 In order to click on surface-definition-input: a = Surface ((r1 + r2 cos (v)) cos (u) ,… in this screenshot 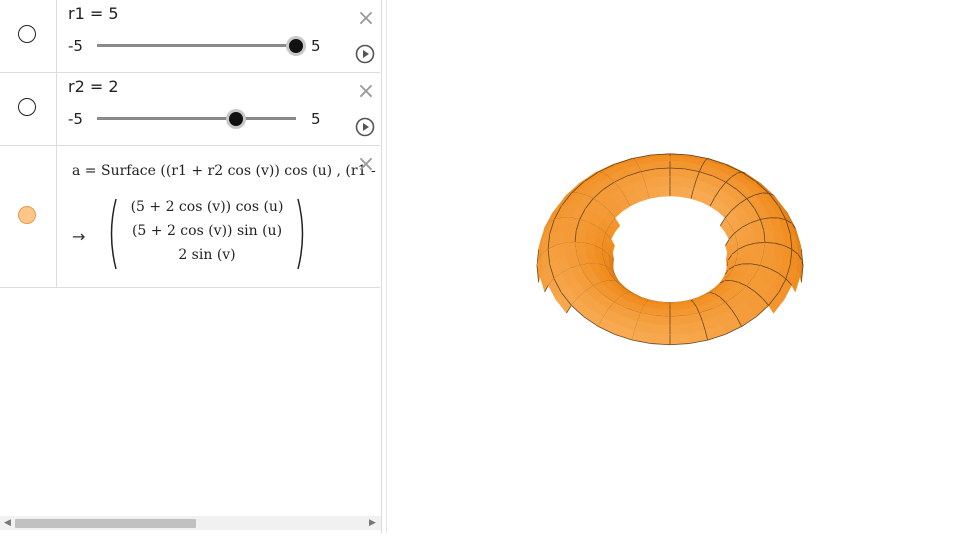, I will do `click(226, 171)`.